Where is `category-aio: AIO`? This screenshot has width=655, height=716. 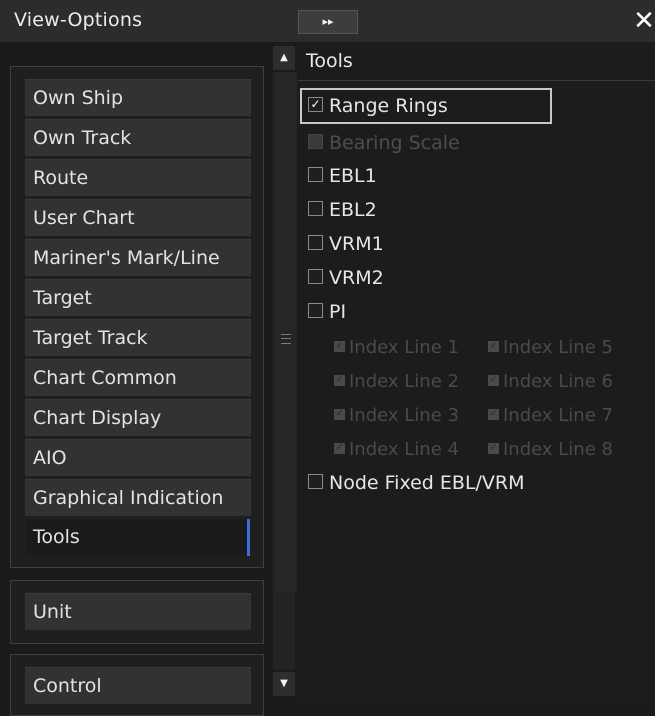
category-aio: AIO is located at coordinates (138, 457).